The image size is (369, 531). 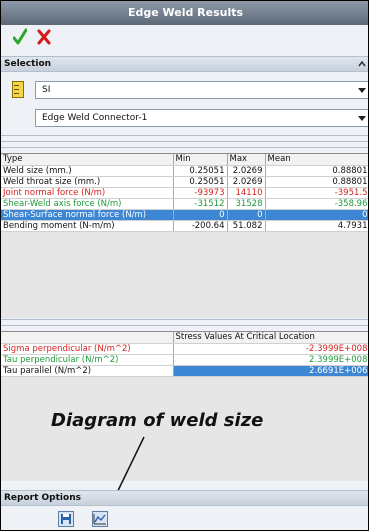 I want to click on table-header-row: Stress Values At Critical Location, so click(x=184, y=338).